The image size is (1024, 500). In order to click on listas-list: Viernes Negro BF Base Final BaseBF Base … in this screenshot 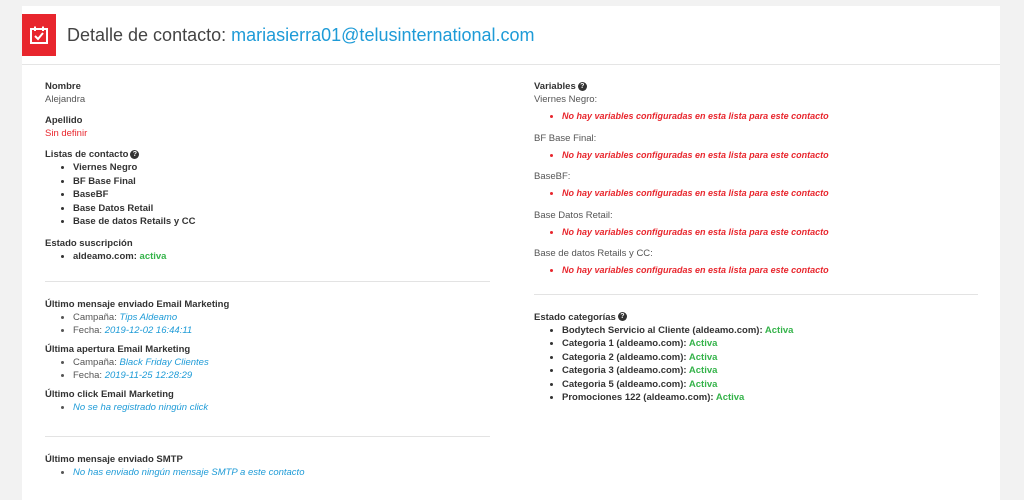, I will do `click(267, 195)`.